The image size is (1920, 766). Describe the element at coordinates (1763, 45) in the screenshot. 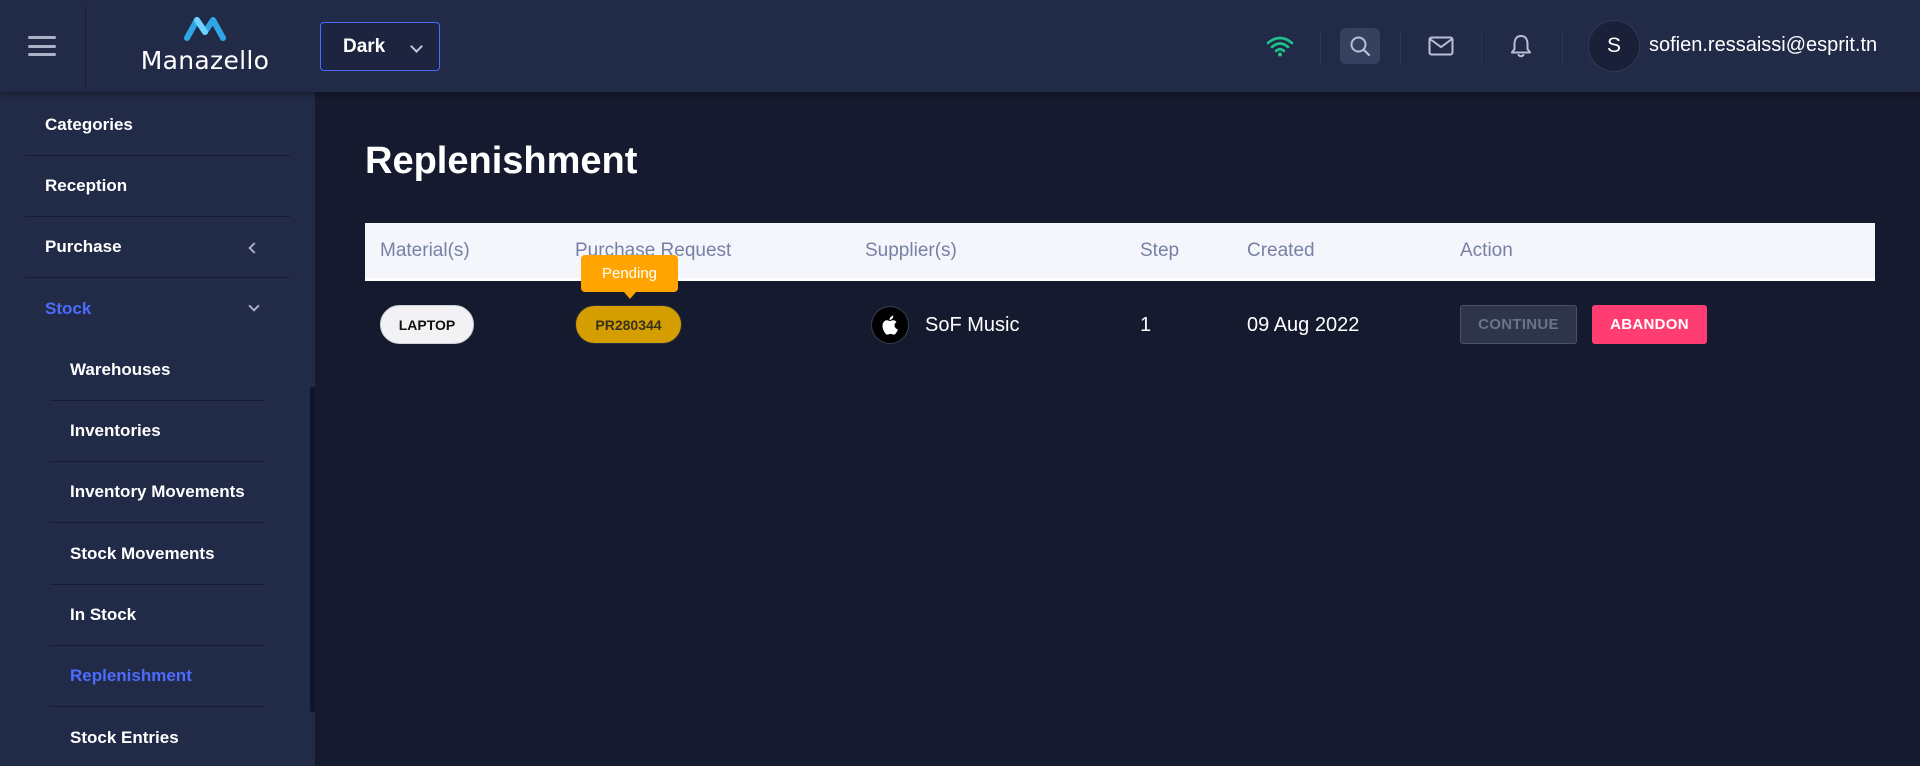

I see `user-email: sofien.ressaissi@esprit.tn` at that location.